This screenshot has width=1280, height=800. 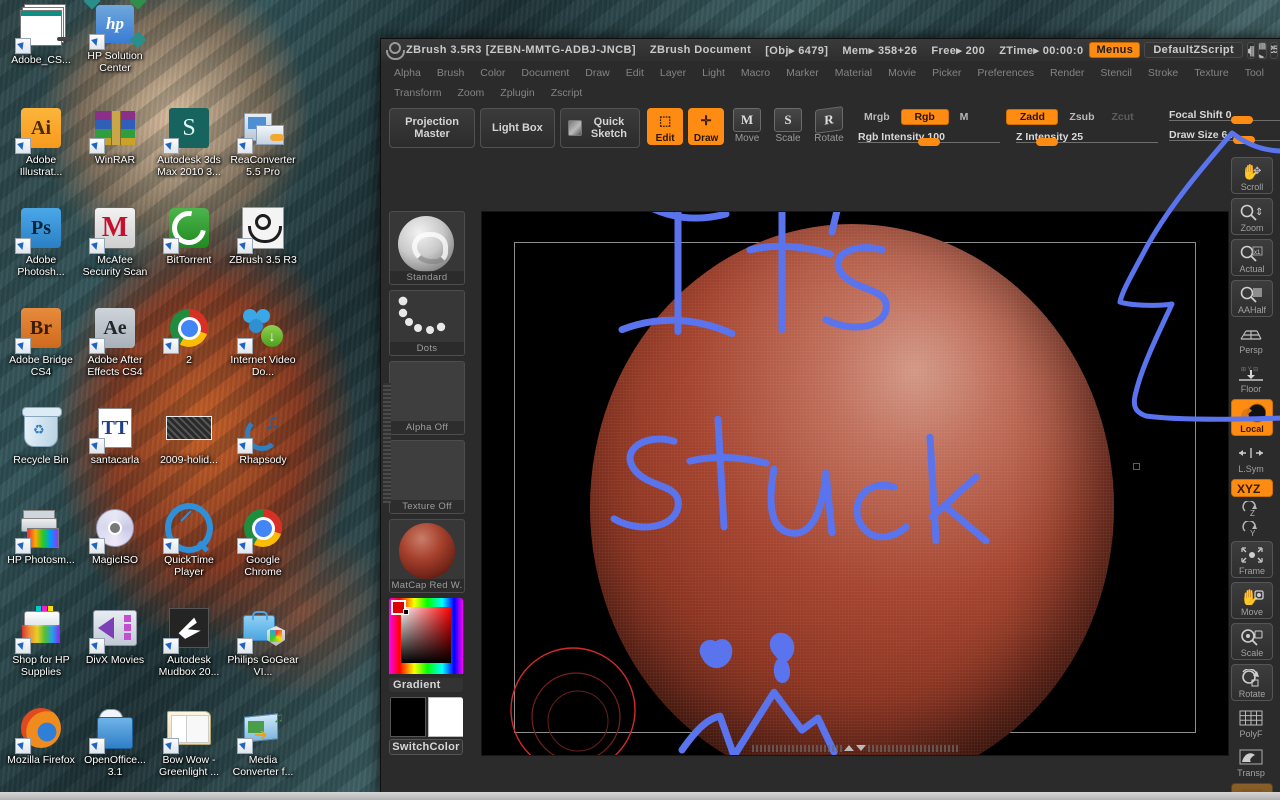 I want to click on right-shelf-persp: Persp, so click(x=1251, y=338).